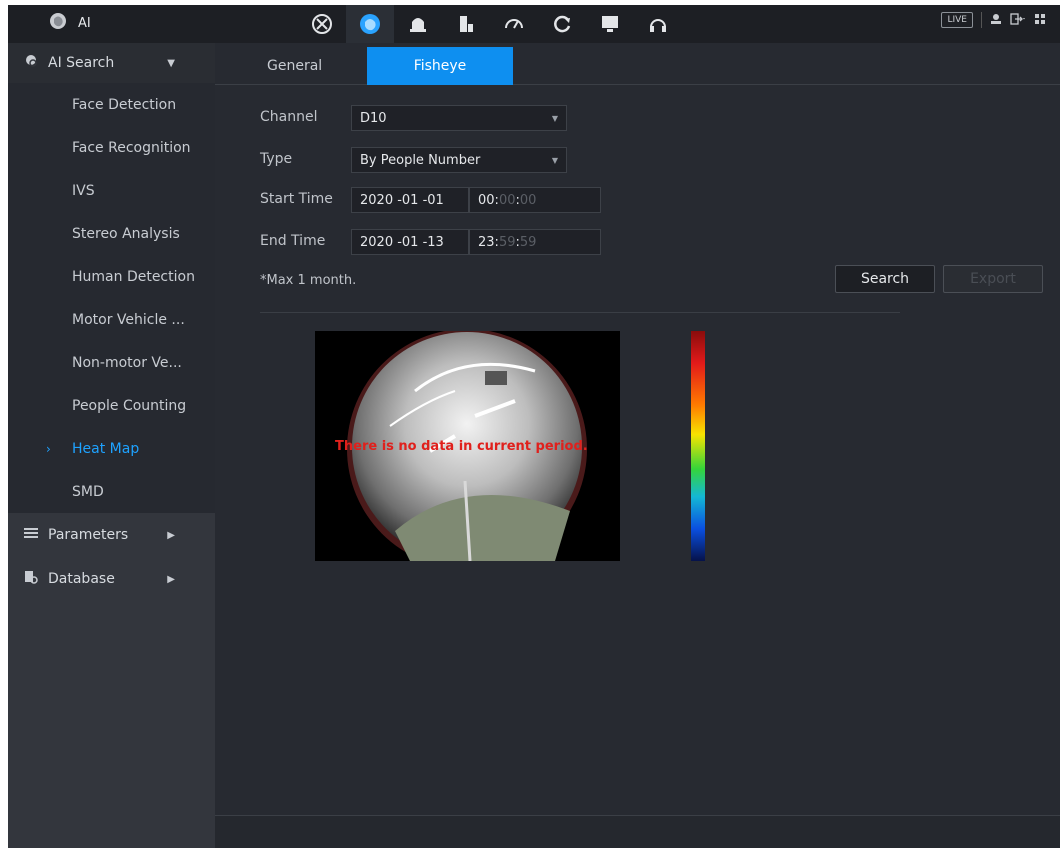 This screenshot has width=1060, height=848. I want to click on top-bar: AI LIVE, so click(534, 24).